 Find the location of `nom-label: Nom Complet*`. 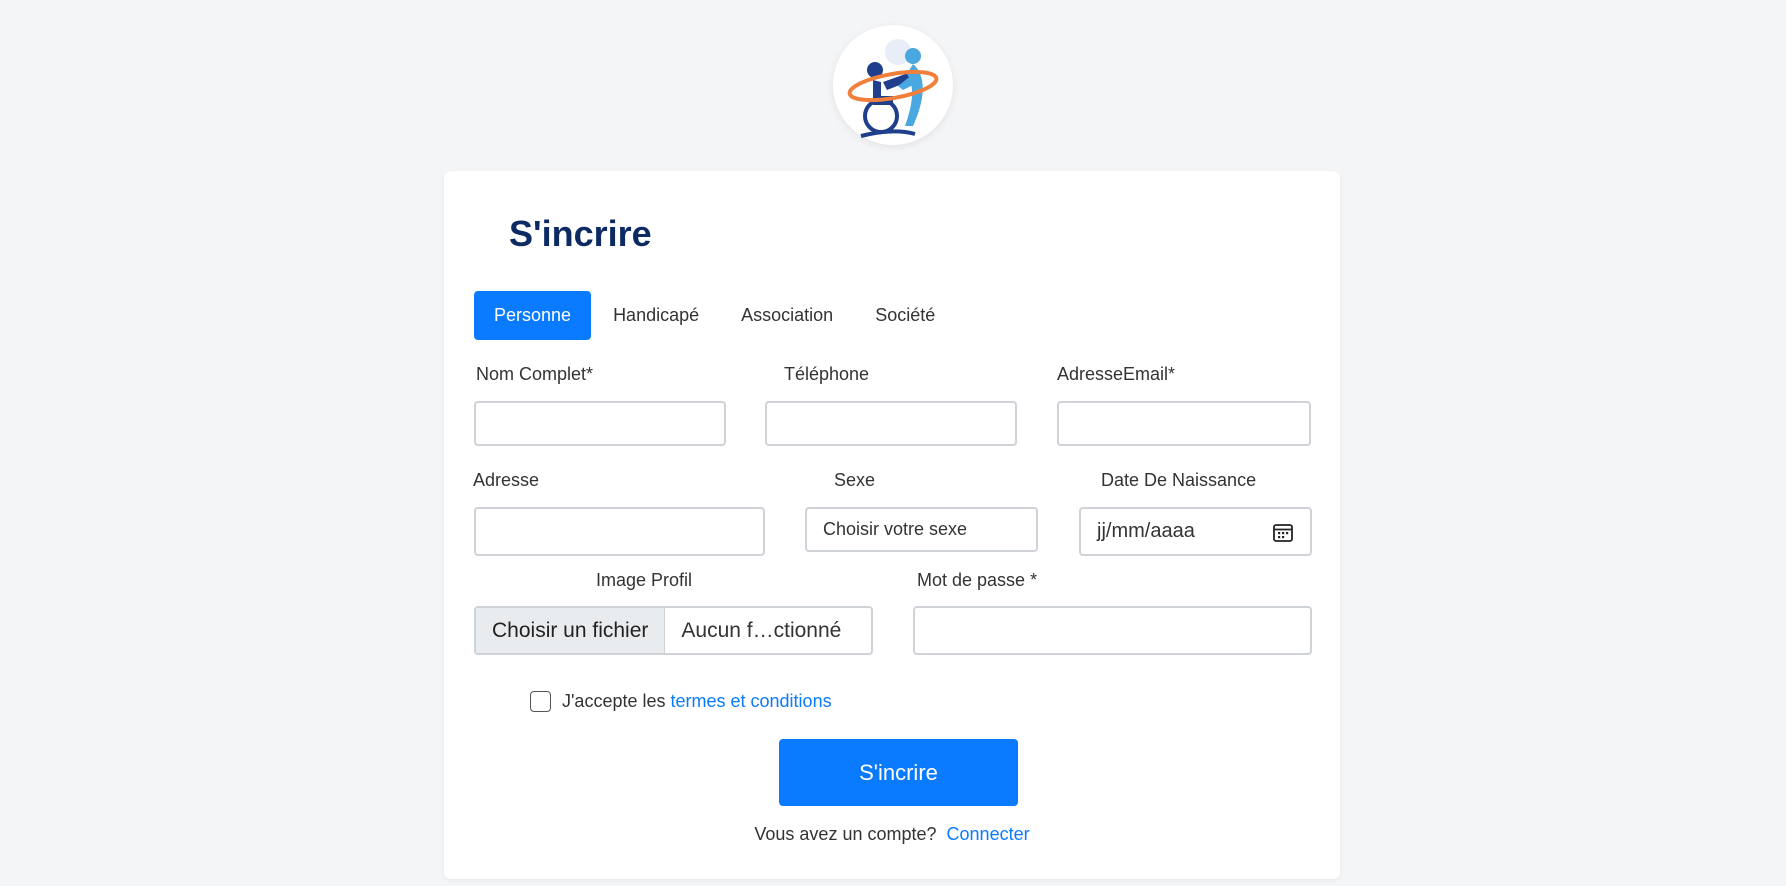

nom-label: Nom Complet* is located at coordinates (535, 374).